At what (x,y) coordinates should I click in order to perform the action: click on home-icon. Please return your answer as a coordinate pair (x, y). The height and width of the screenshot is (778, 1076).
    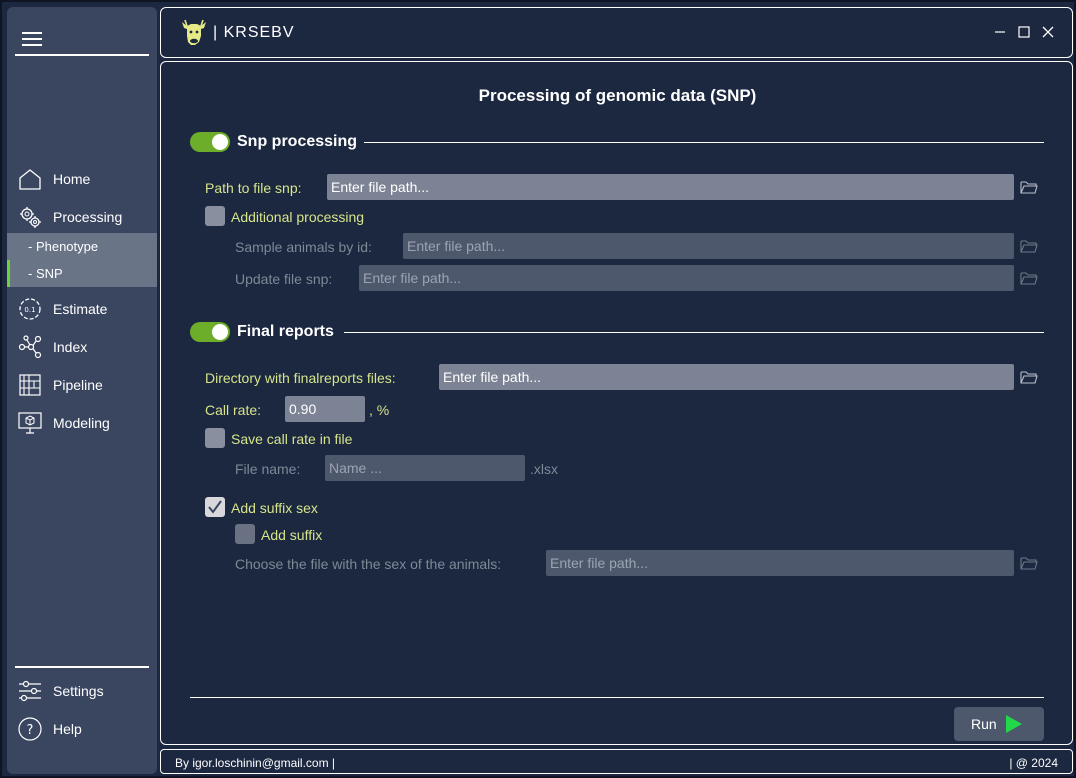
    Looking at the image, I should click on (30, 179).